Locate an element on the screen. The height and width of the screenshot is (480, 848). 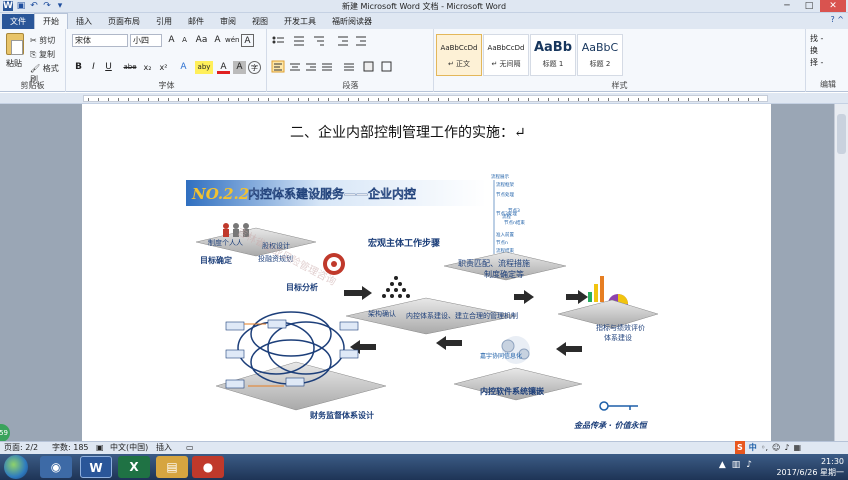
tab-mailings: 邮件 is located at coordinates (196, 21).